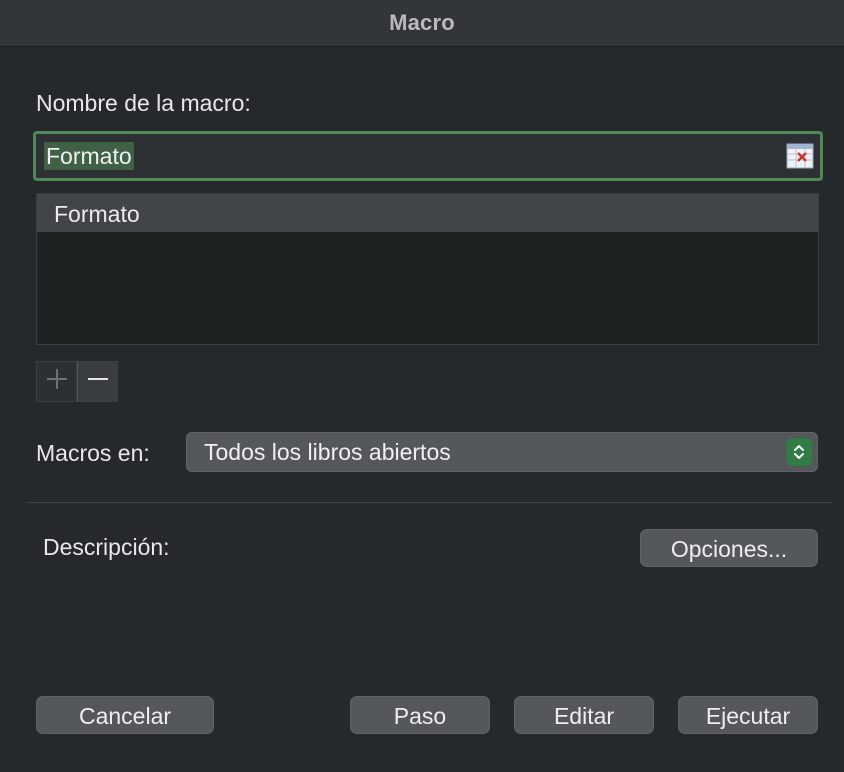 The image size is (844, 772). Describe the element at coordinates (143, 103) in the screenshot. I see `macro-name-label: Nombre de la macro:` at that location.